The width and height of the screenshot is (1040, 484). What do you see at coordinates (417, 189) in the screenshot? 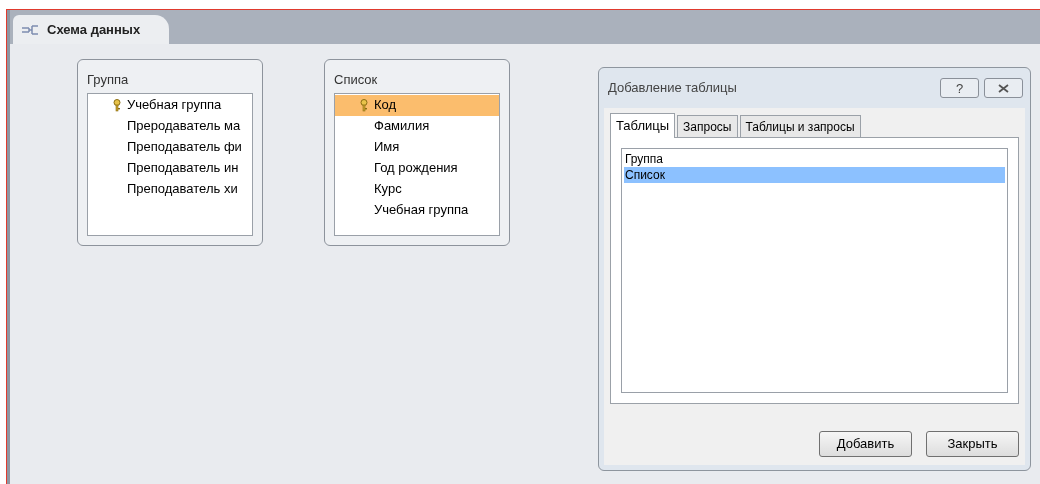
I see `field-item: Курс` at bounding box center [417, 189].